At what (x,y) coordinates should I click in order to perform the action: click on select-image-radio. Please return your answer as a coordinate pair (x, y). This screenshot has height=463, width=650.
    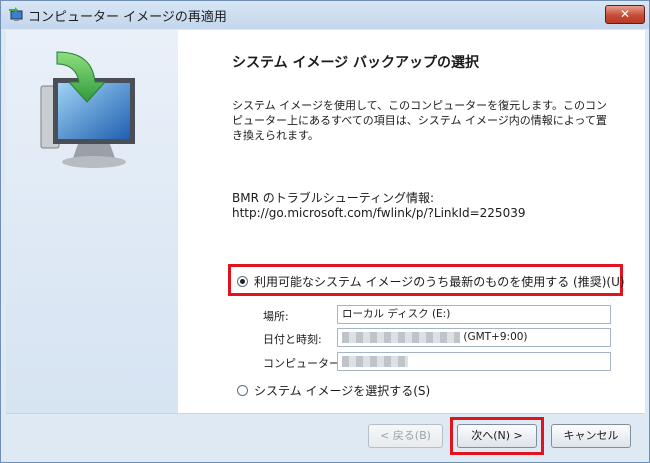
    Looking at the image, I should click on (242, 390).